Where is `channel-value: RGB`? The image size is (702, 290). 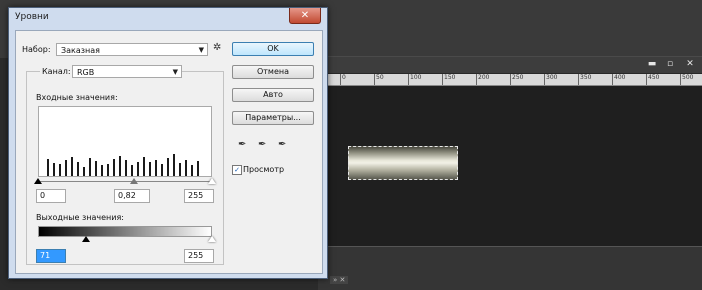 channel-value: RGB is located at coordinates (86, 72).